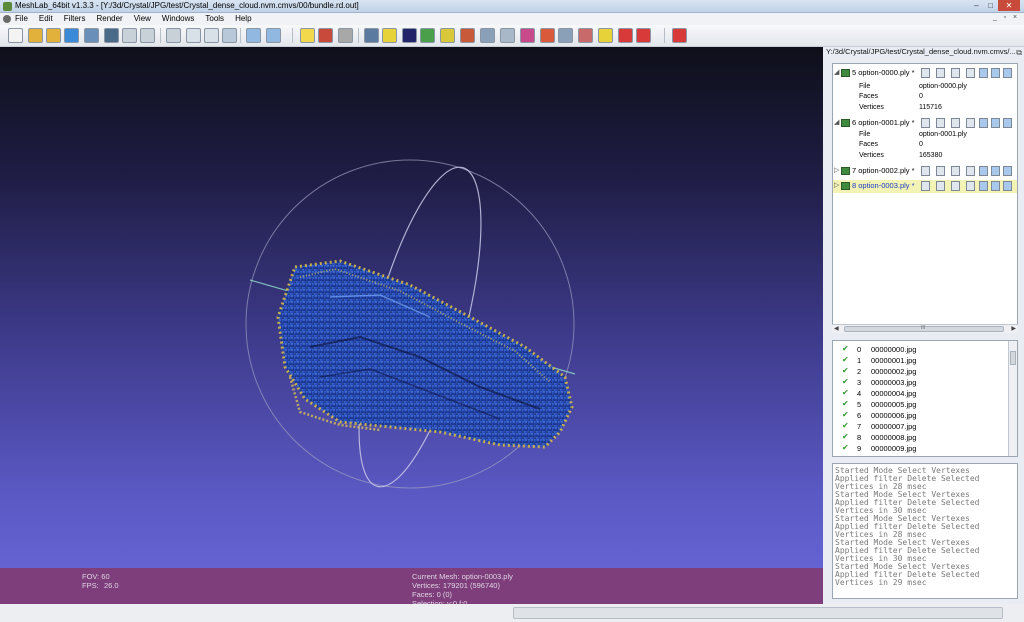  What do you see at coordinates (447, 35) in the screenshot?
I see `measure-icon` at bounding box center [447, 35].